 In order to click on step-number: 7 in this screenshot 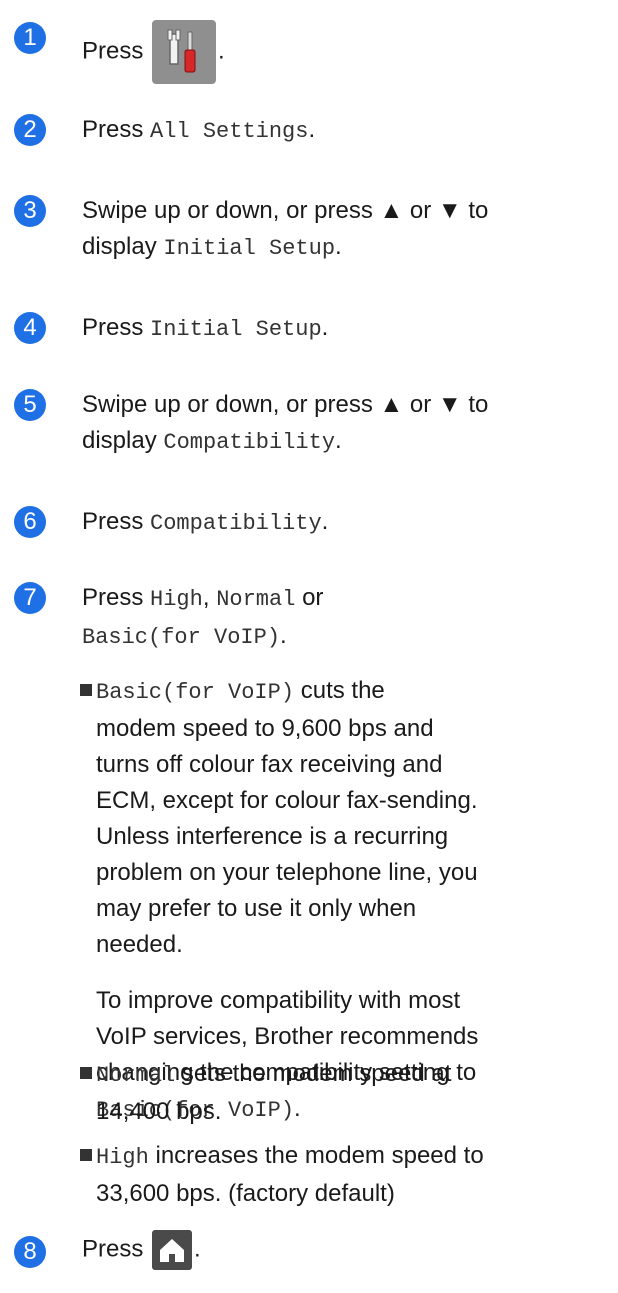, I will do `click(30, 598)`.